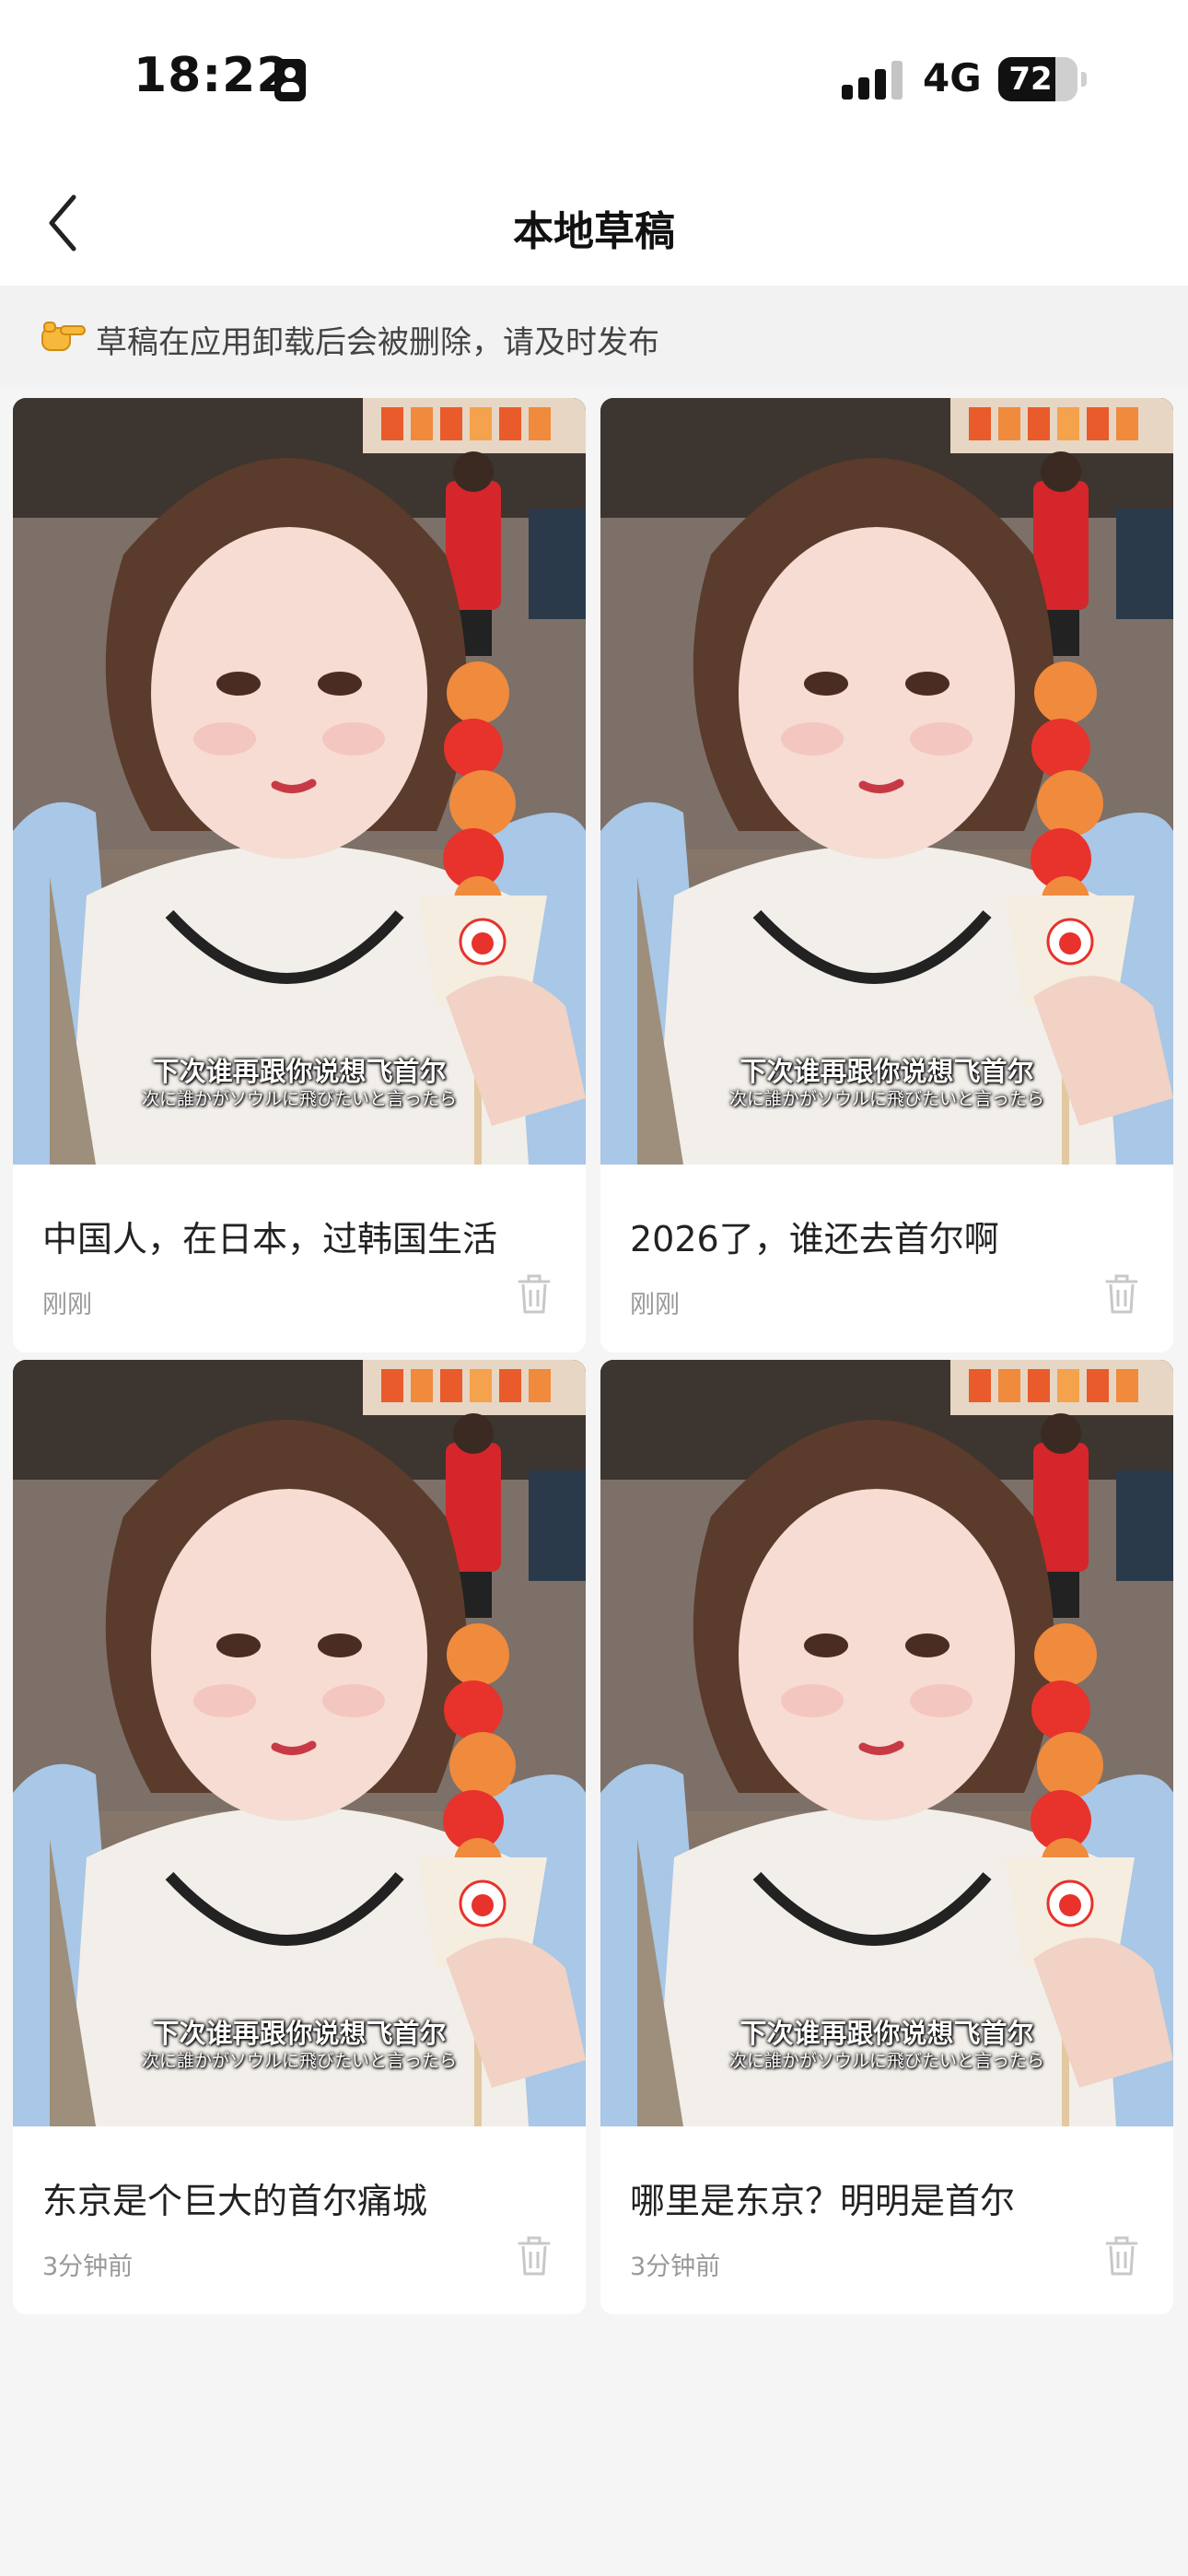  I want to click on draft-title: 2026了，谁还去首尔啊, so click(814, 1239).